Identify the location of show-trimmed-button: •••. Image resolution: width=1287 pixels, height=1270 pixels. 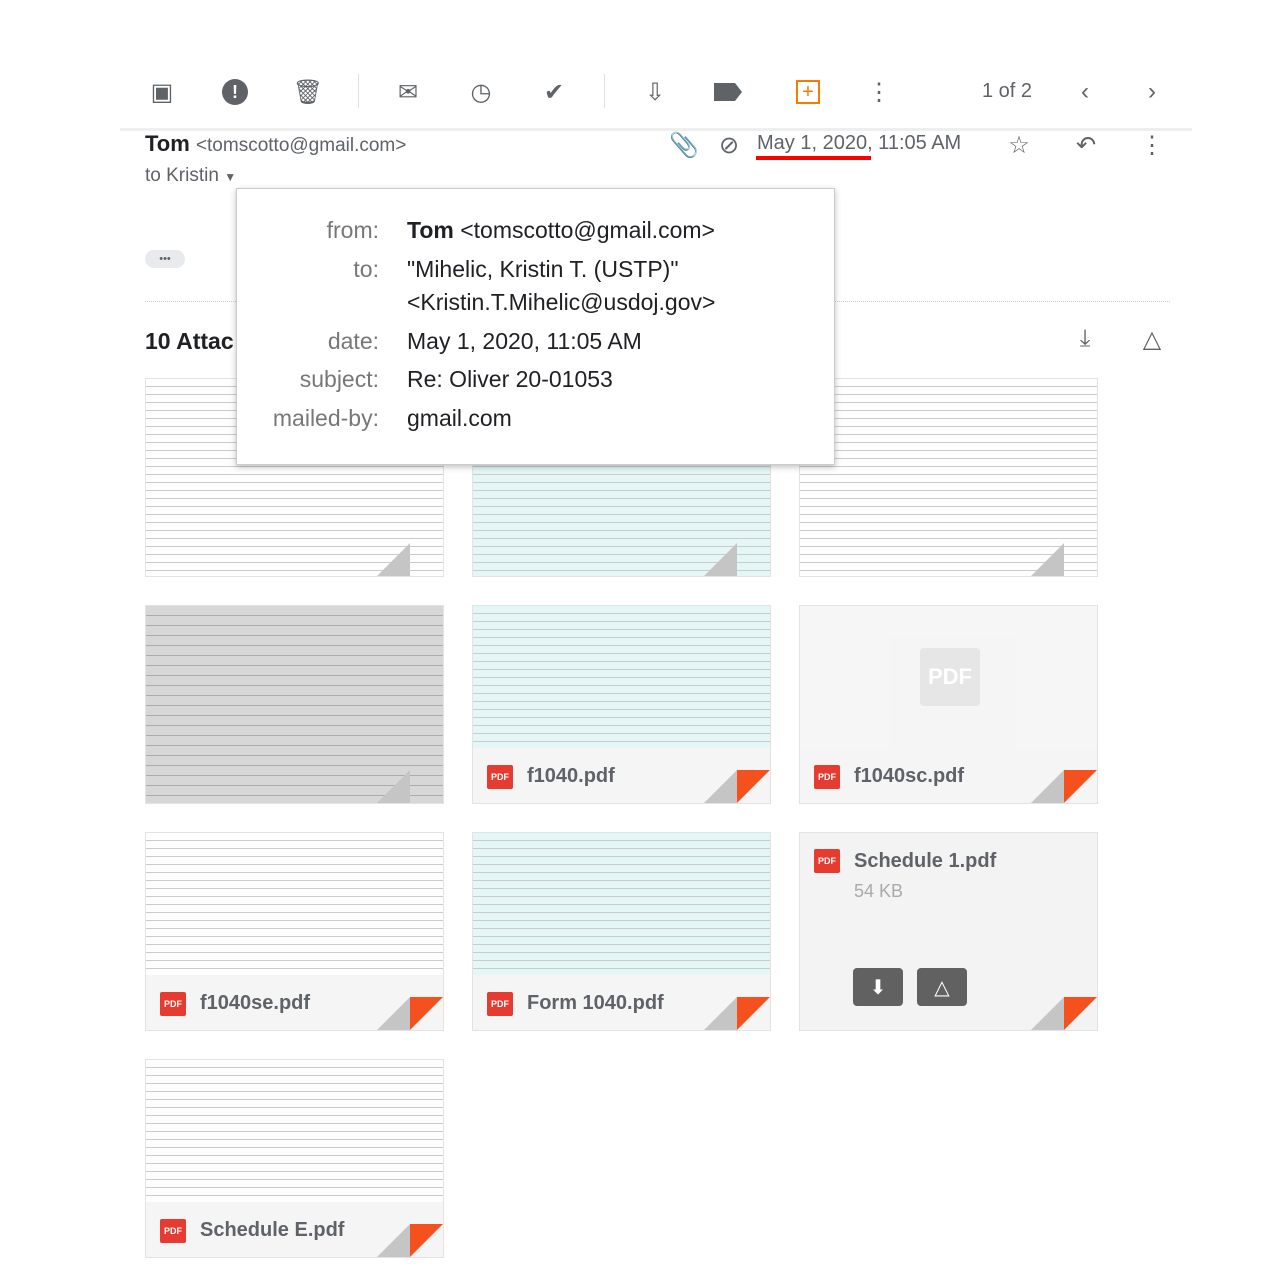
(165, 259).